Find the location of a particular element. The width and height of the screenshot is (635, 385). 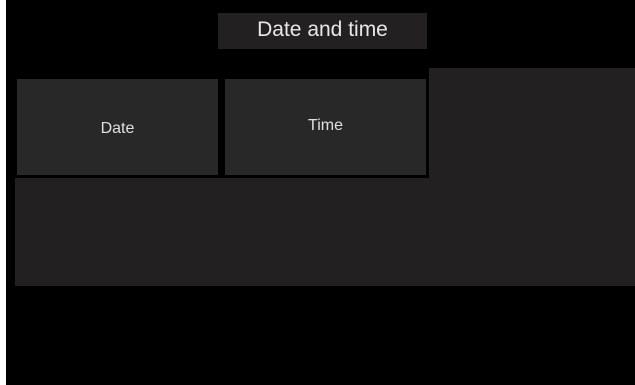

page-title: Date and time is located at coordinates (322, 31).